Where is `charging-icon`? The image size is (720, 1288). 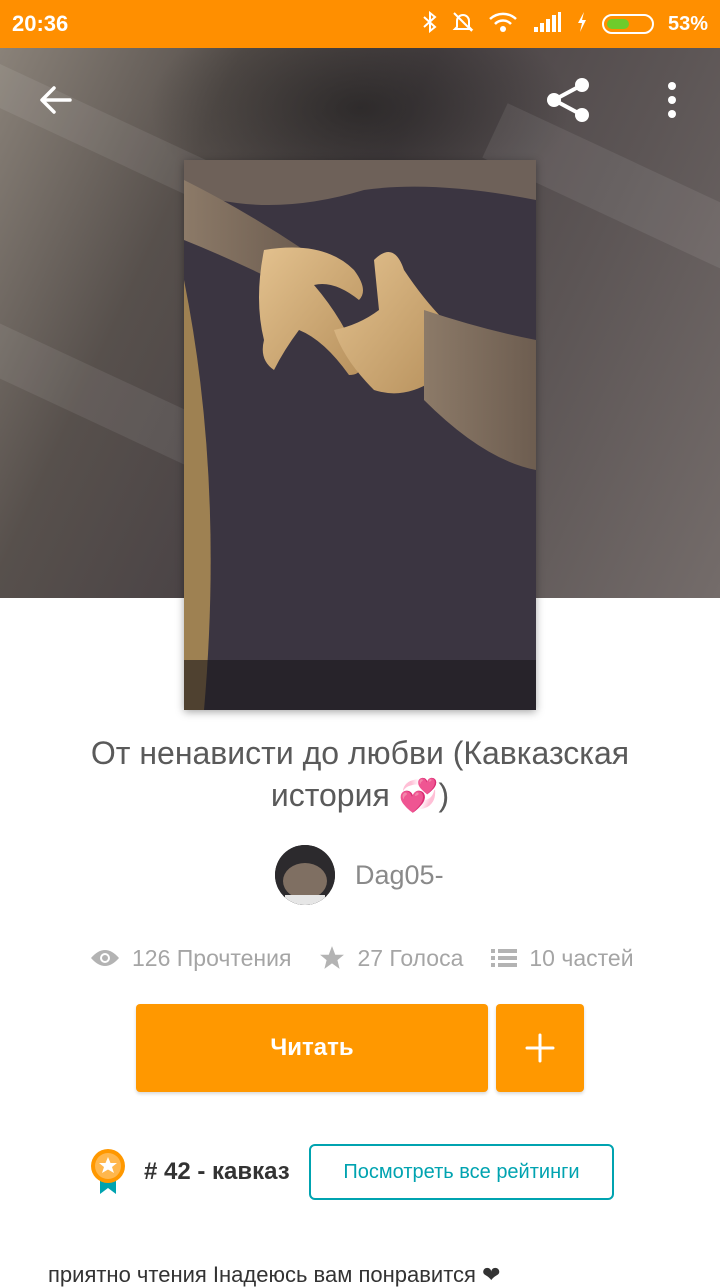
charging-icon is located at coordinates (582, 24).